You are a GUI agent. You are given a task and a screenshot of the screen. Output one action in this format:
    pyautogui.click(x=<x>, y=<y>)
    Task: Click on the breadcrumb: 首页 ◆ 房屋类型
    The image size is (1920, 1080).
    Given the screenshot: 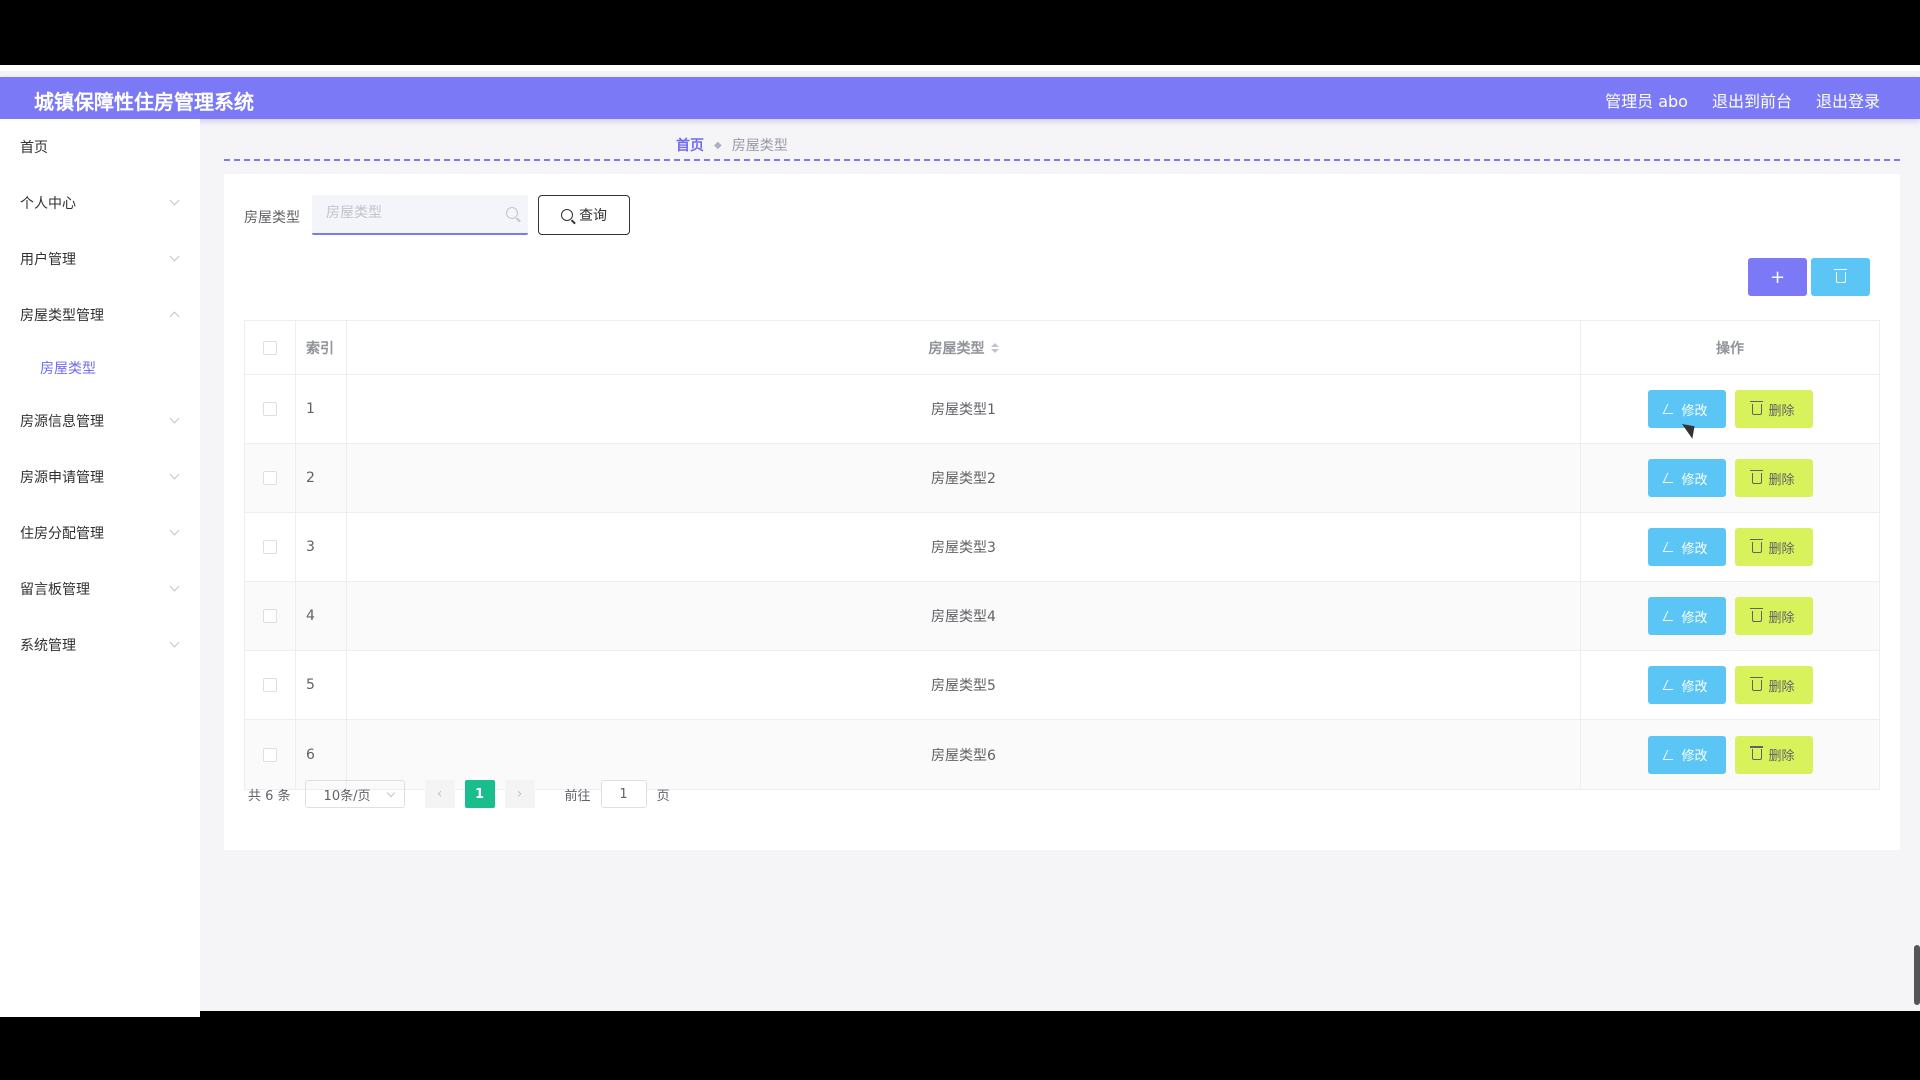 What is the action you would take?
    pyautogui.click(x=732, y=145)
    